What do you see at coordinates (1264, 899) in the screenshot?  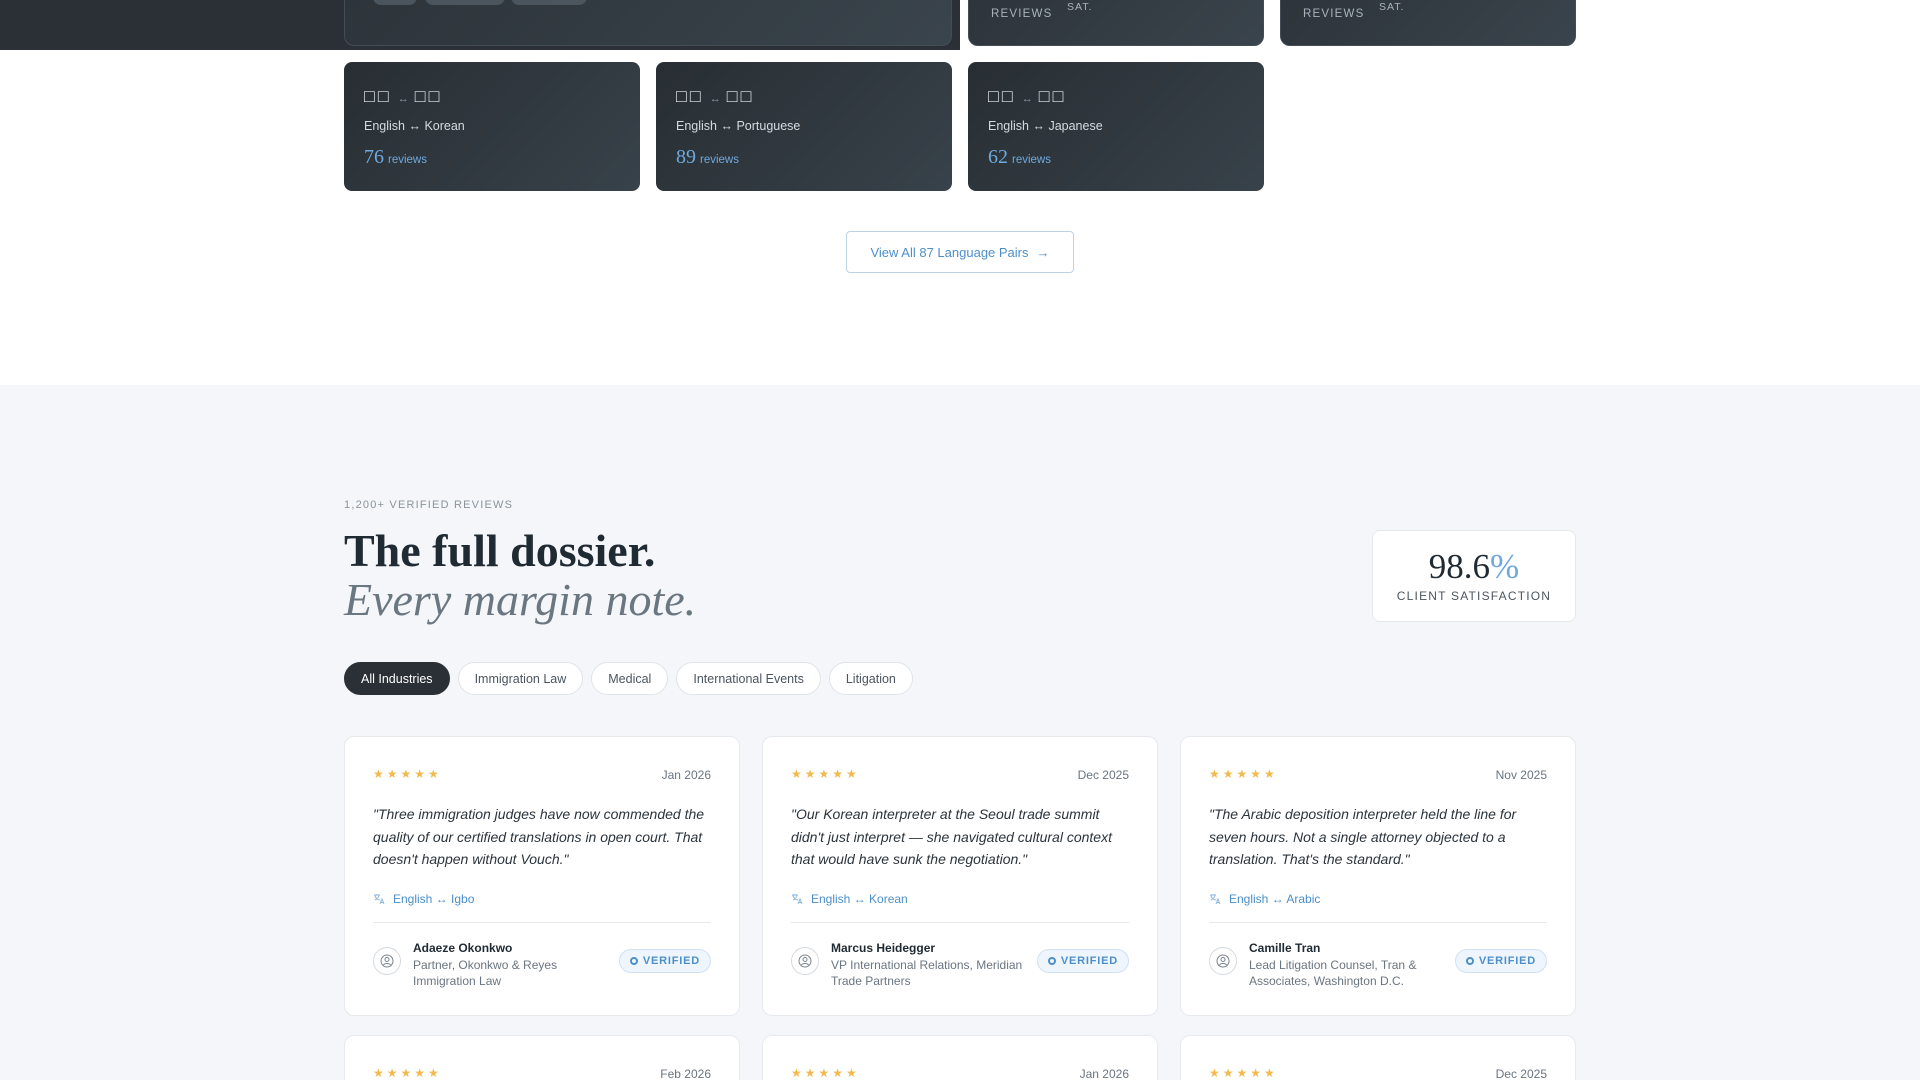 I see `review-language-pair: English ↔ Arabic` at bounding box center [1264, 899].